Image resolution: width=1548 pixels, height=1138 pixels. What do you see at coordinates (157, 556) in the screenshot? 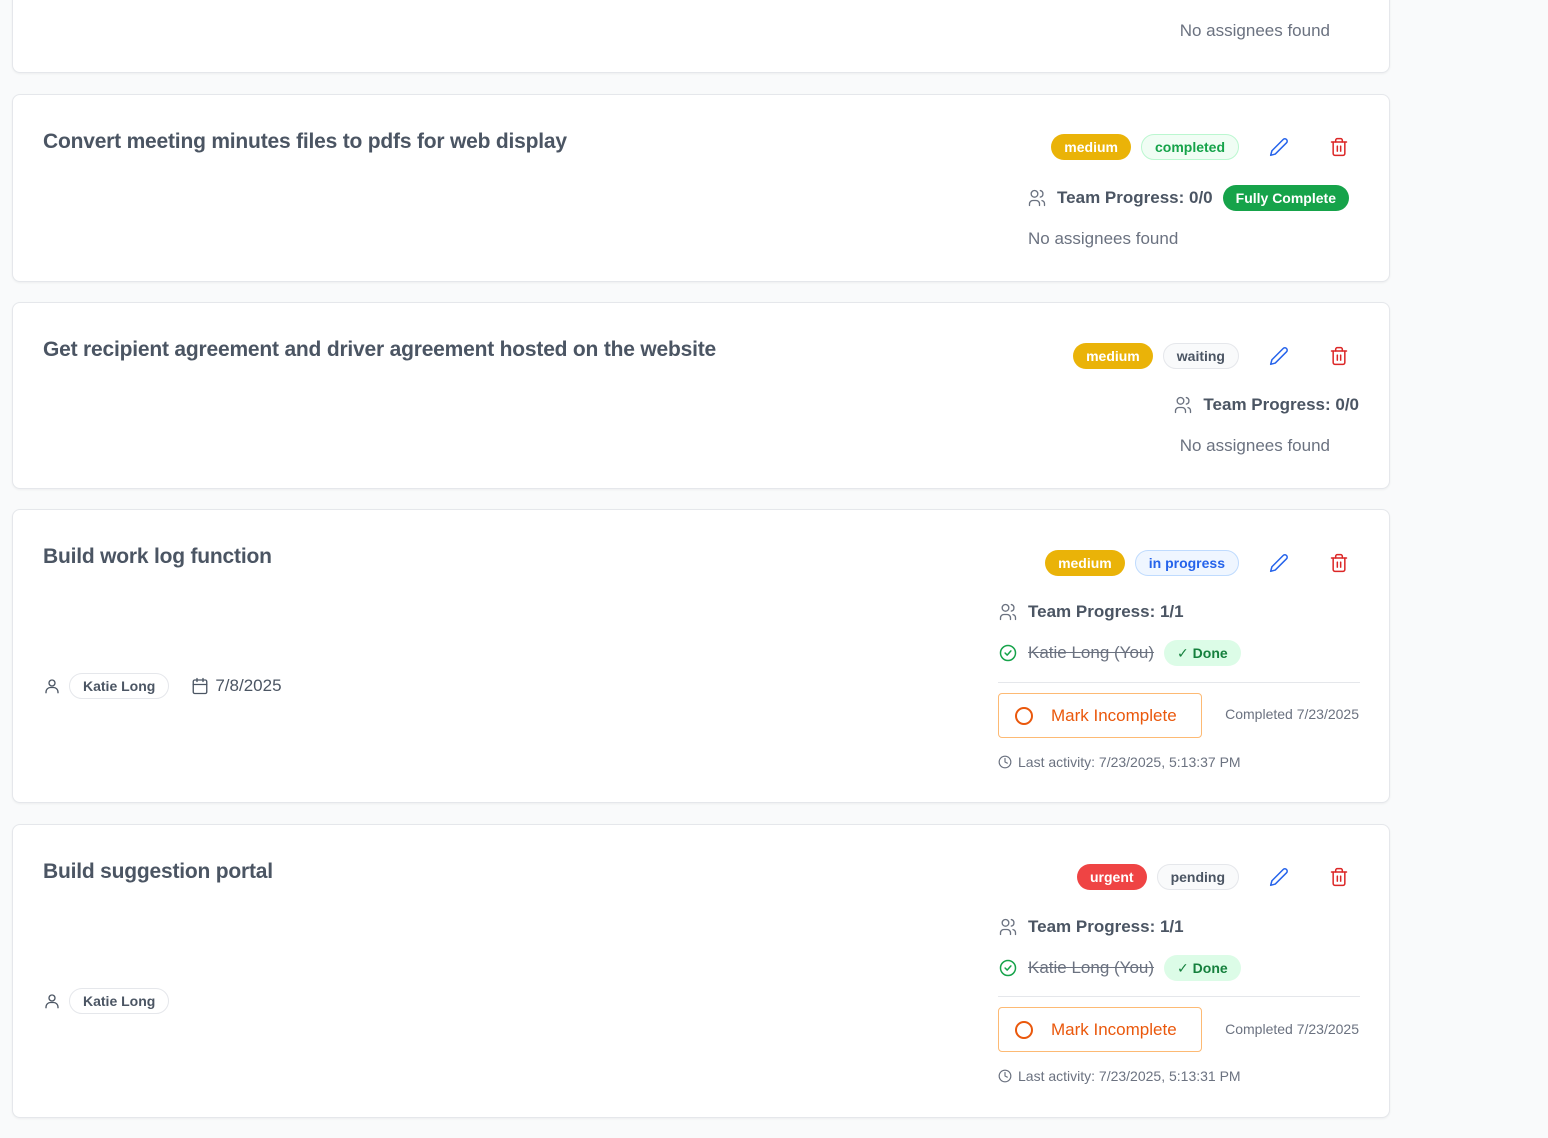
I see `task-title: Build work log function` at bounding box center [157, 556].